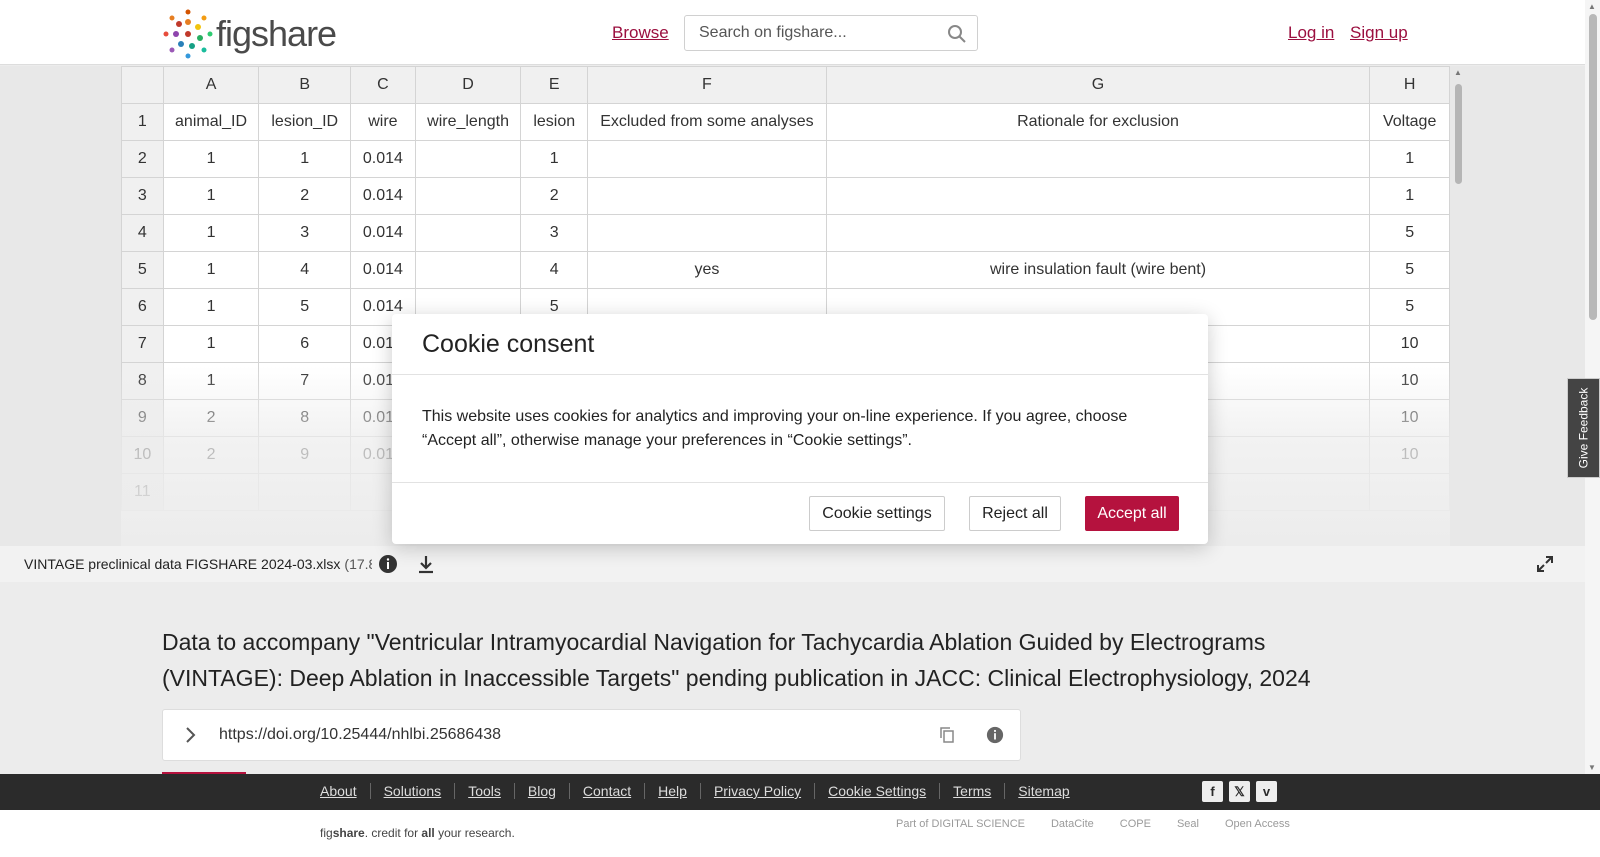 The height and width of the screenshot is (857, 1600). Describe the element at coordinates (1188, 824) in the screenshot. I see `seal-logo: Seal` at that location.